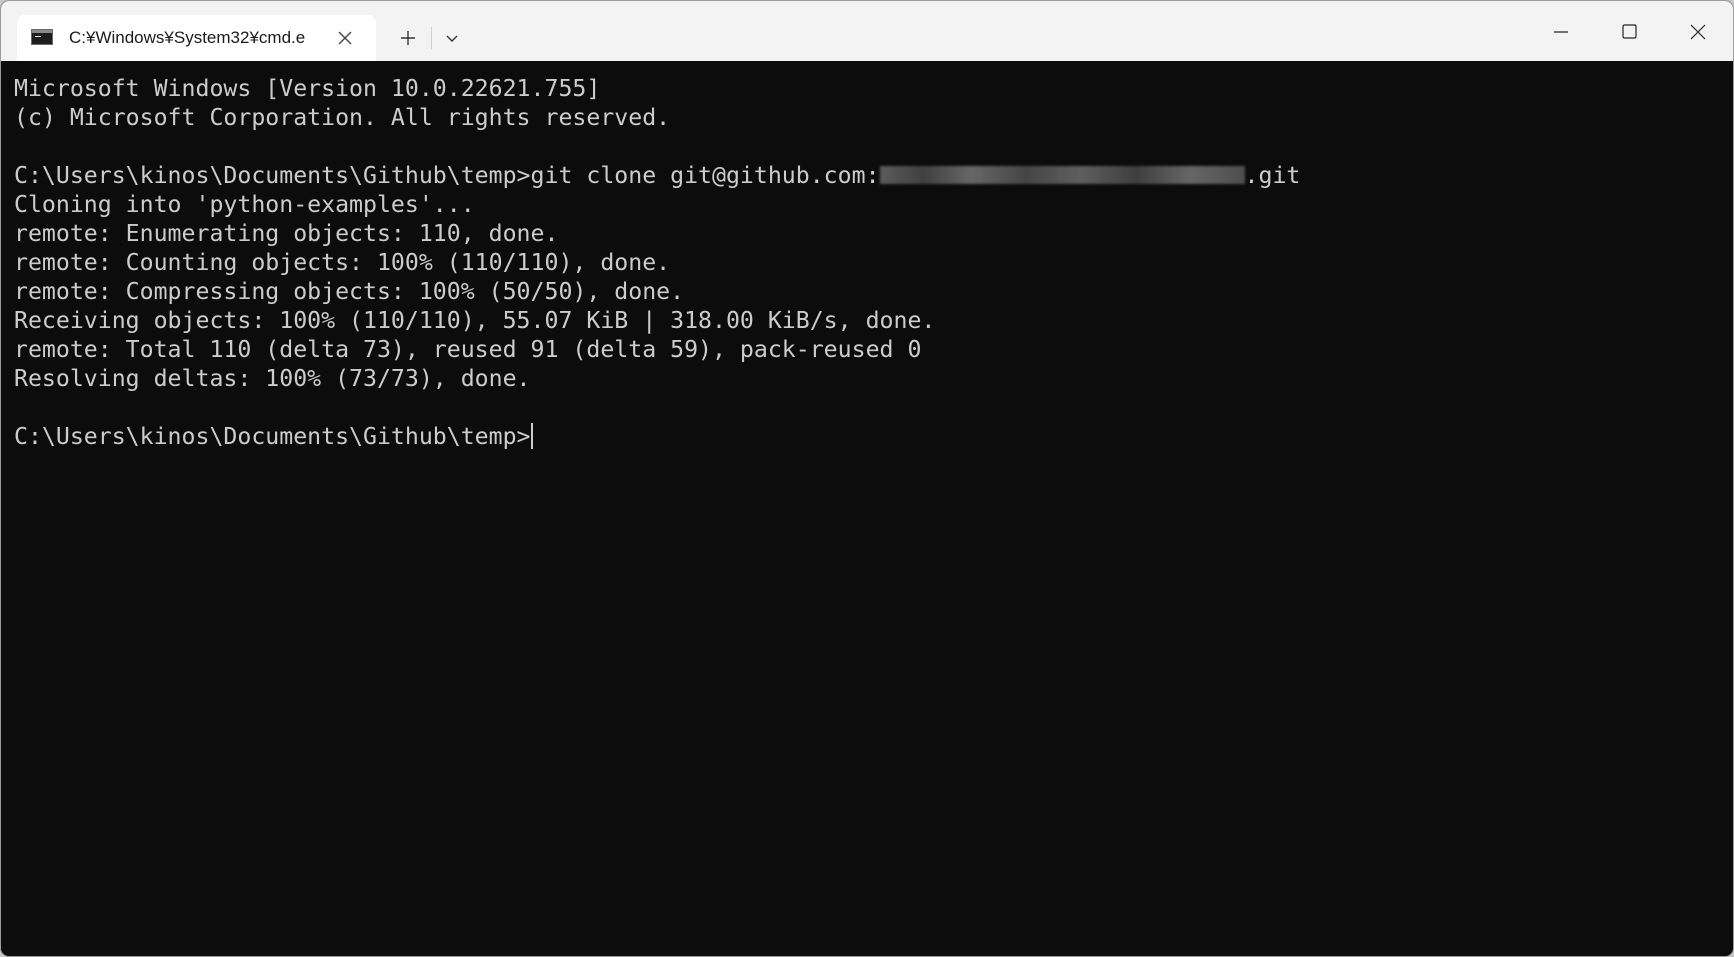  I want to click on maximize-icon, so click(1629, 31).